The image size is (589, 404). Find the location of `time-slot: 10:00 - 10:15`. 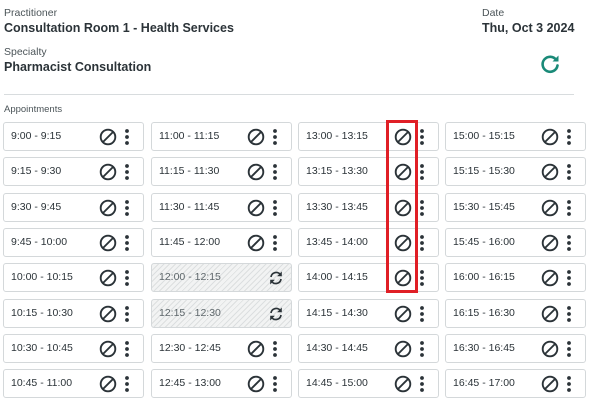

time-slot: 10:00 - 10:15 is located at coordinates (73, 277).